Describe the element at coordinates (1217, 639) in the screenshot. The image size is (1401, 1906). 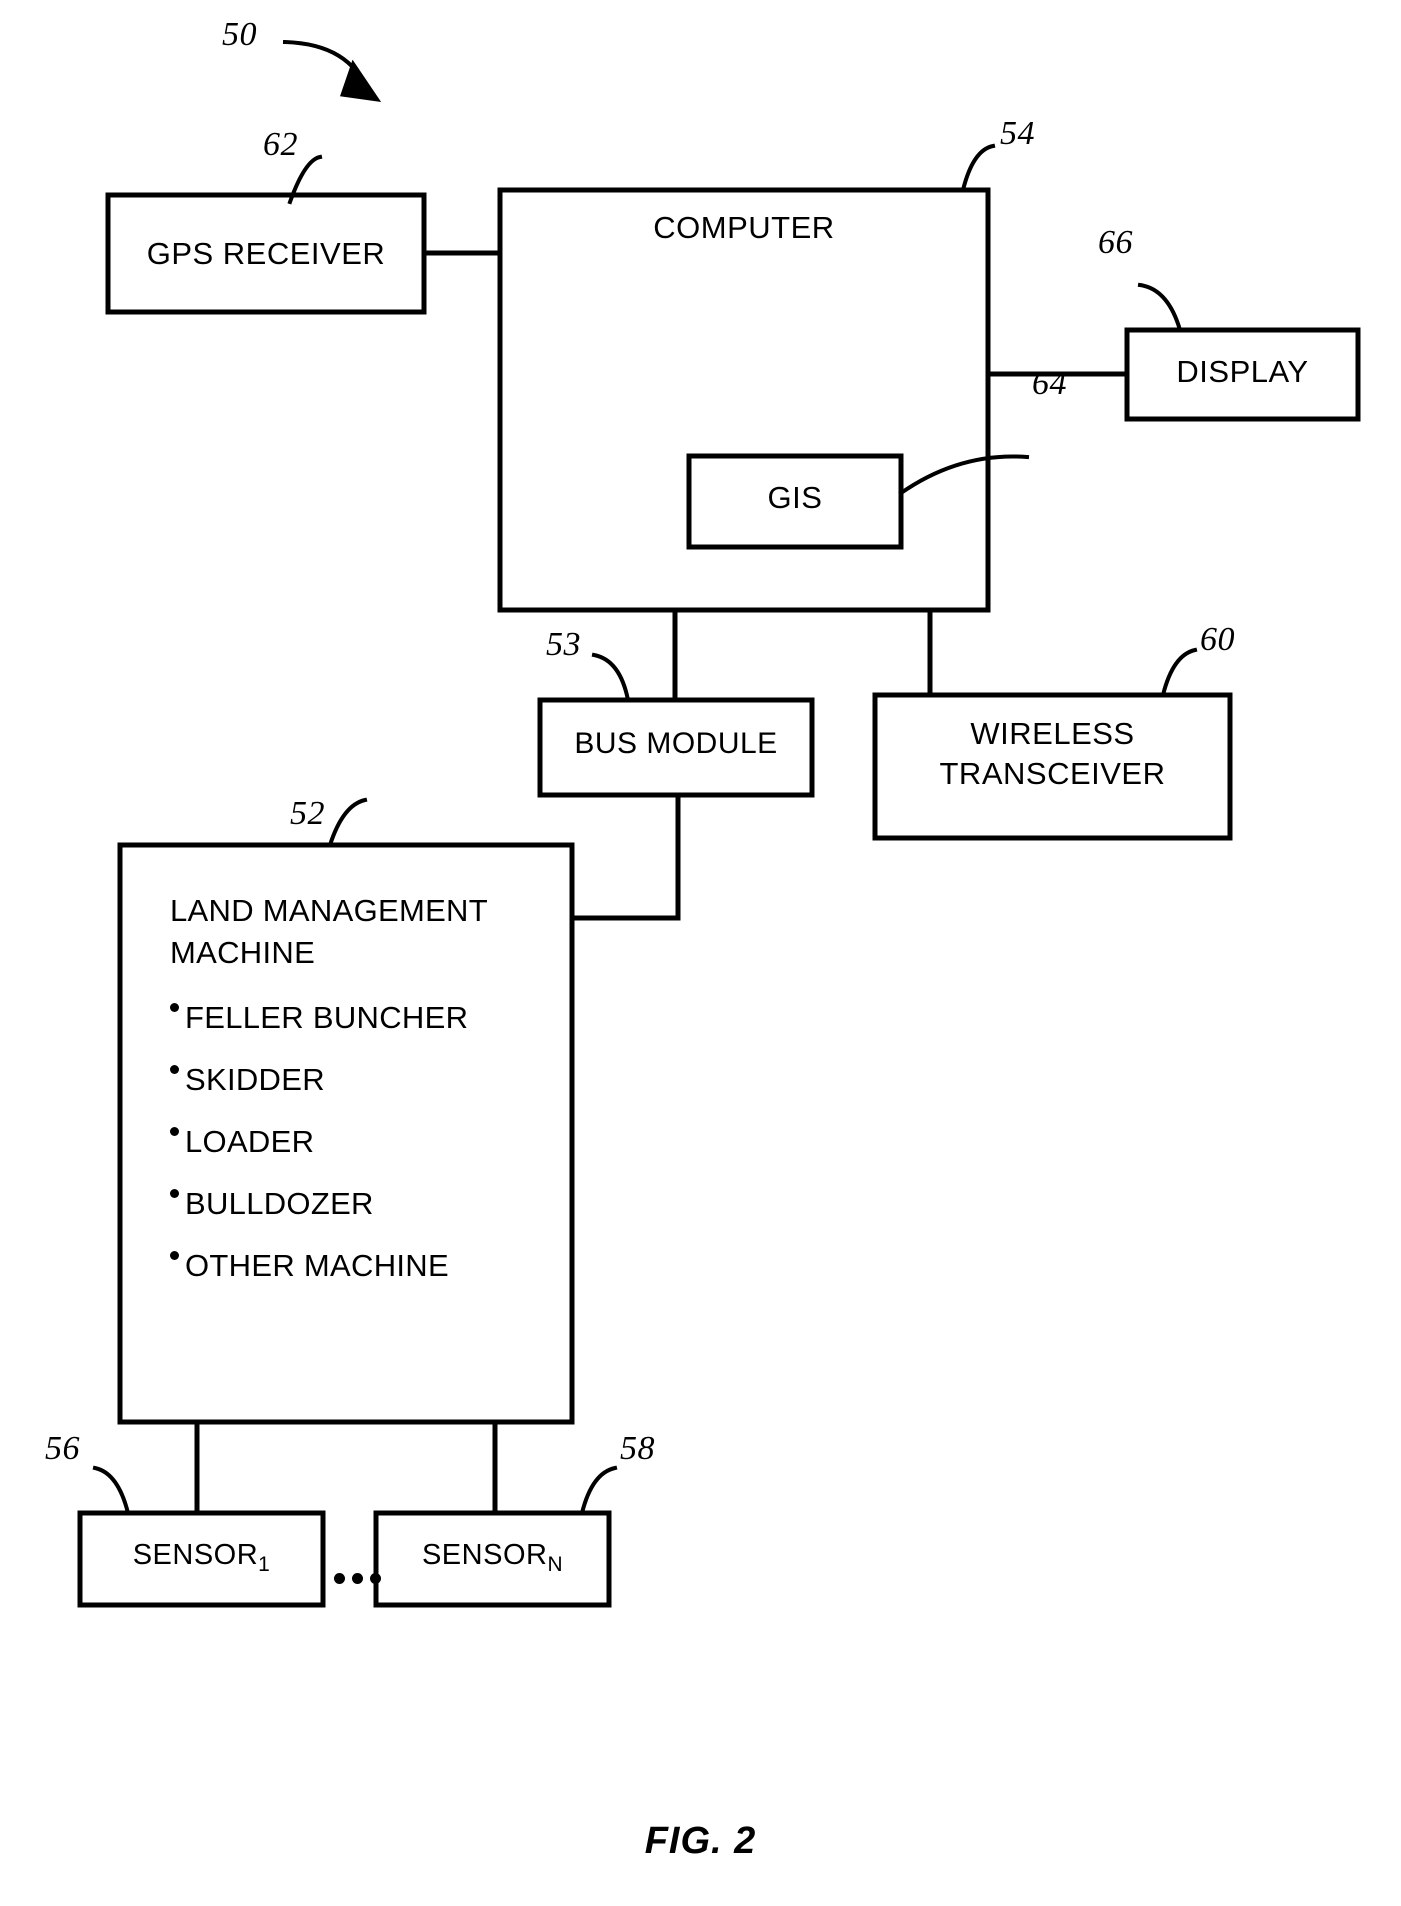
I see `ref-label-60: 60` at that location.